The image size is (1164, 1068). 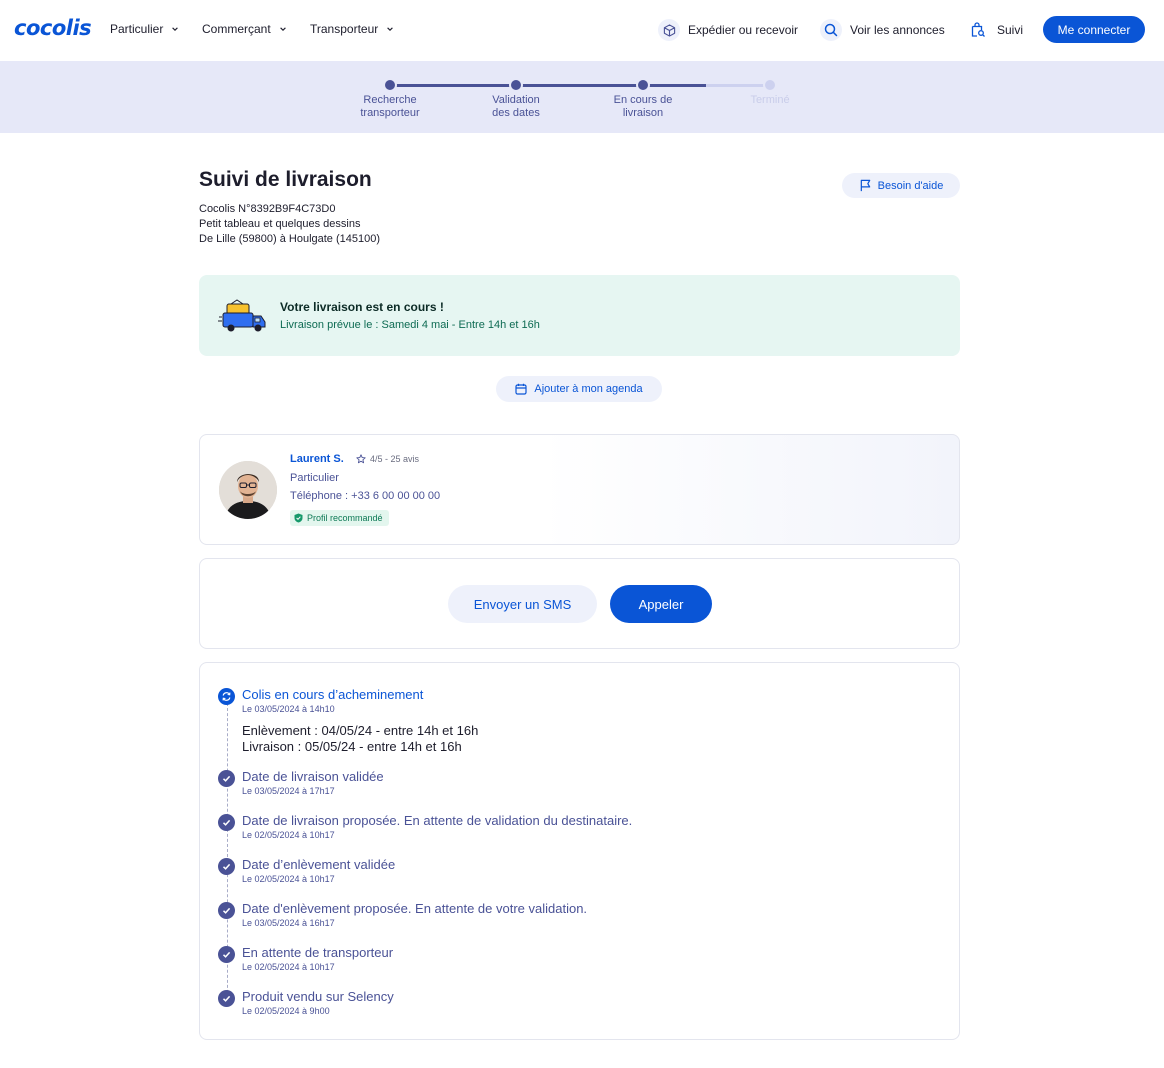 I want to click on timeline-title: Produit vendu sur Selency, so click(x=318, y=996).